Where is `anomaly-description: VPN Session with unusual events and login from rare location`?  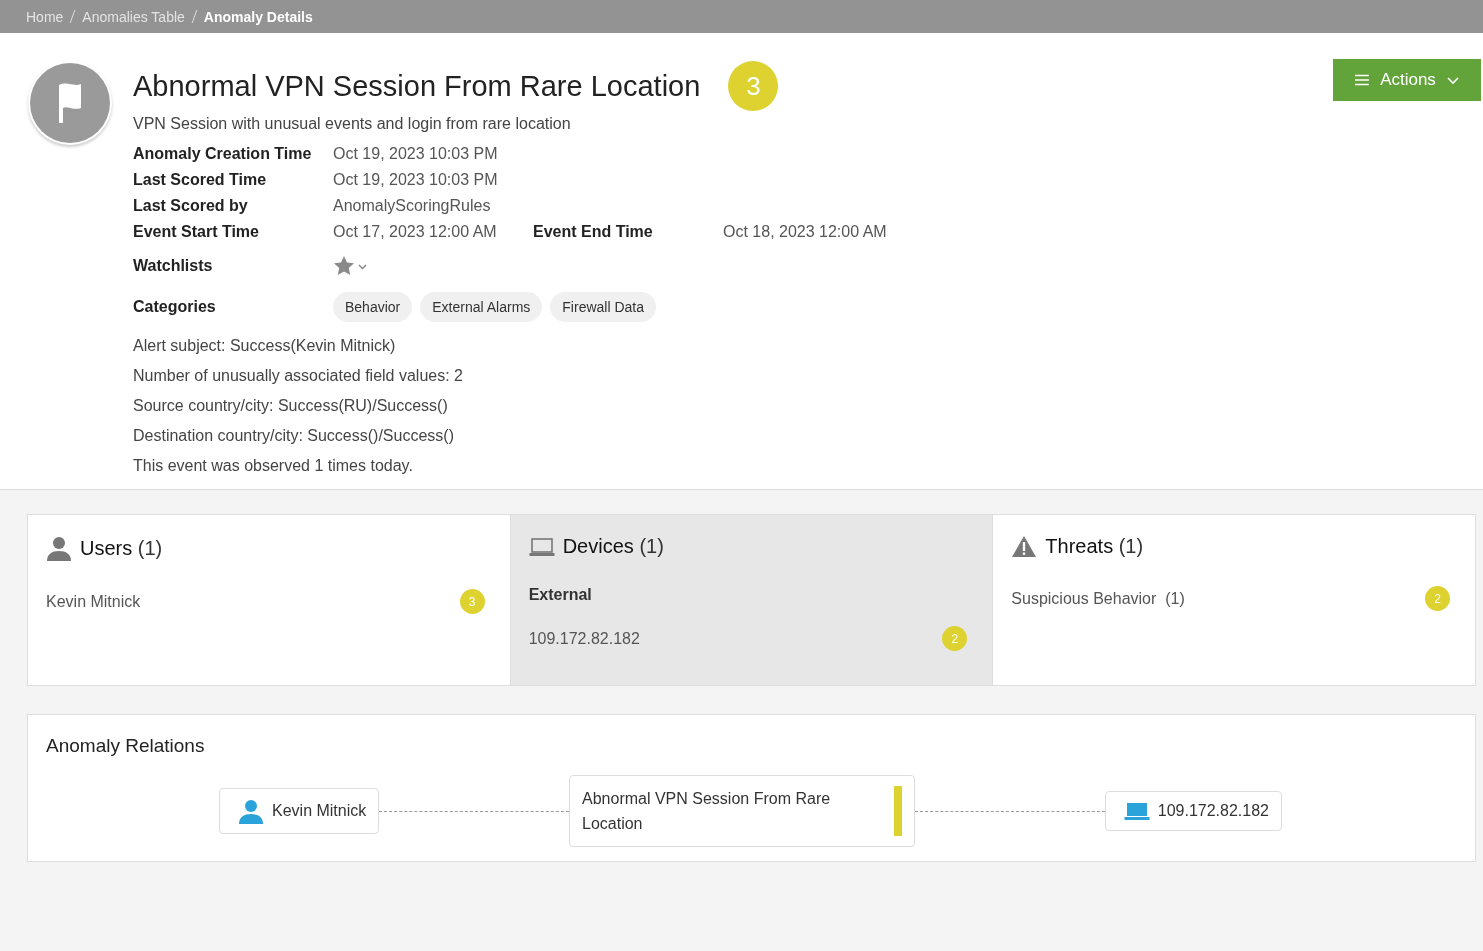 anomaly-description: VPN Session with unusual events and login from rare location is located at coordinates (352, 124).